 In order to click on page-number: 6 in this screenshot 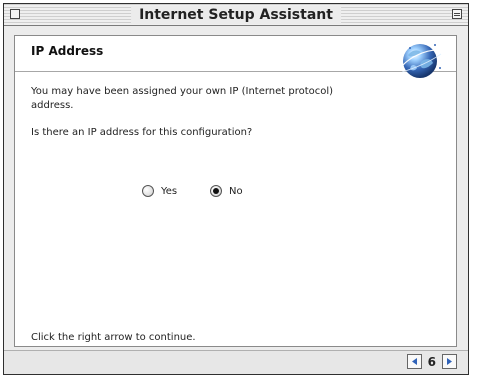, I will do `click(431, 361)`.